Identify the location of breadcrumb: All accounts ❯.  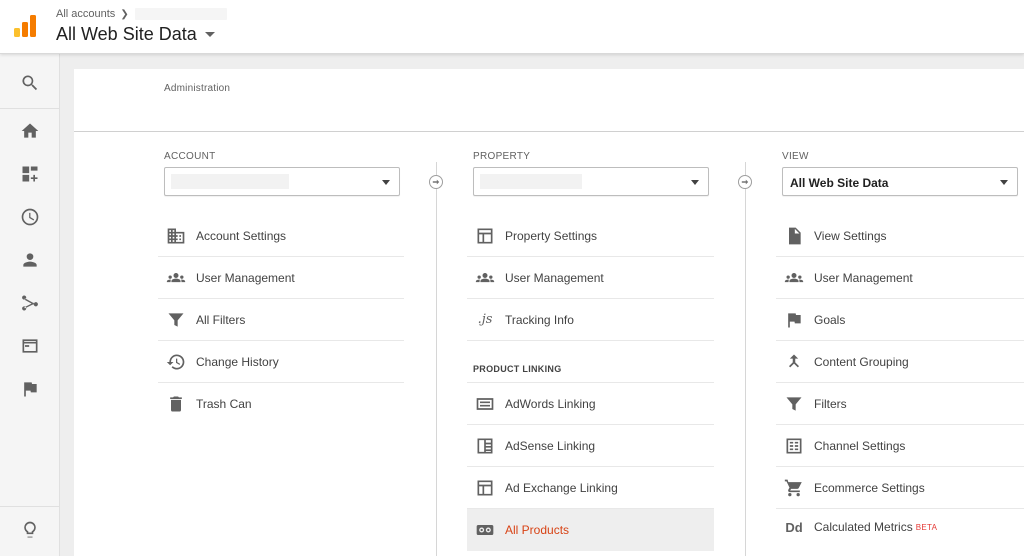
(141, 14).